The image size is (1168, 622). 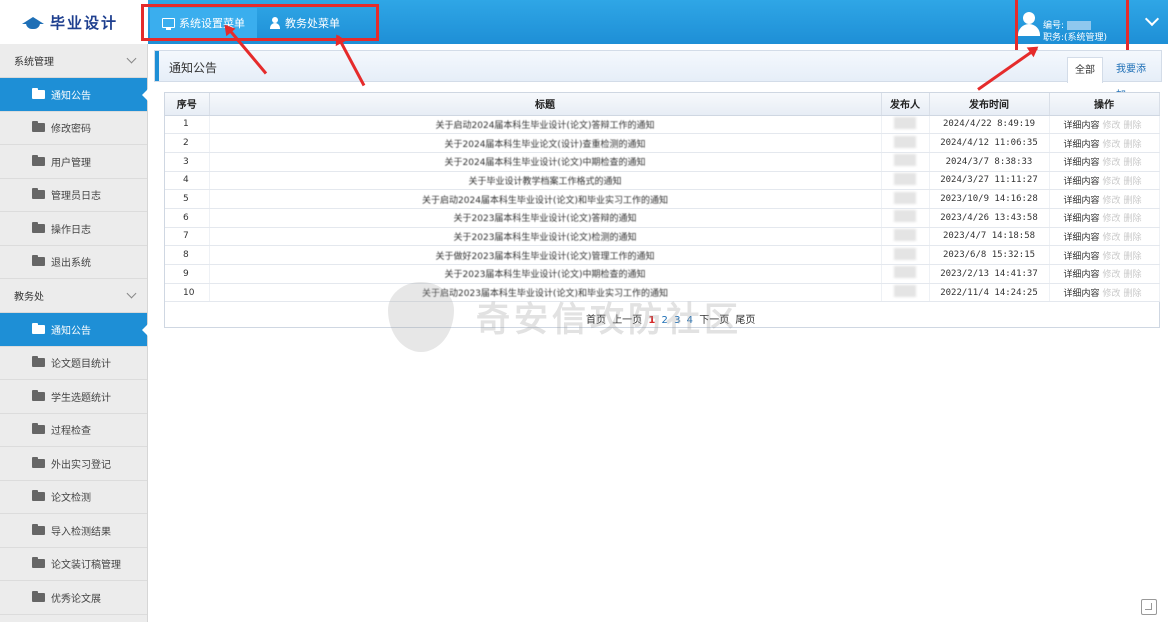 What do you see at coordinates (1152, 20) in the screenshot?
I see `chevron-down-icon` at bounding box center [1152, 20].